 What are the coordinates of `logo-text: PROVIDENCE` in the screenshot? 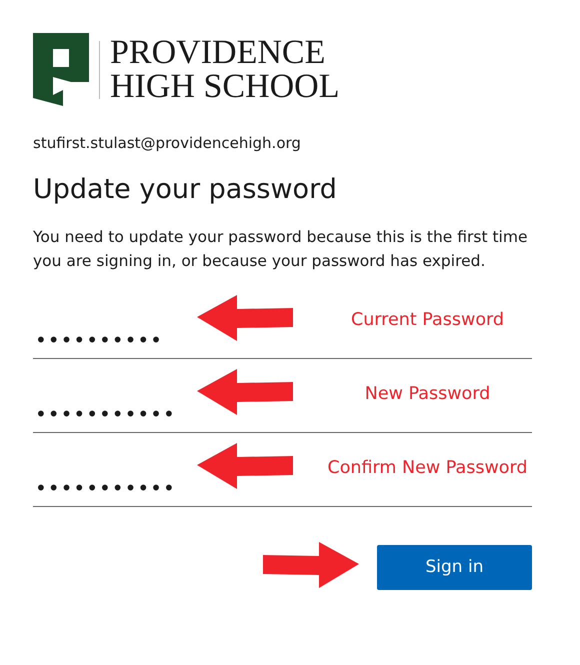 It's located at (218, 53).